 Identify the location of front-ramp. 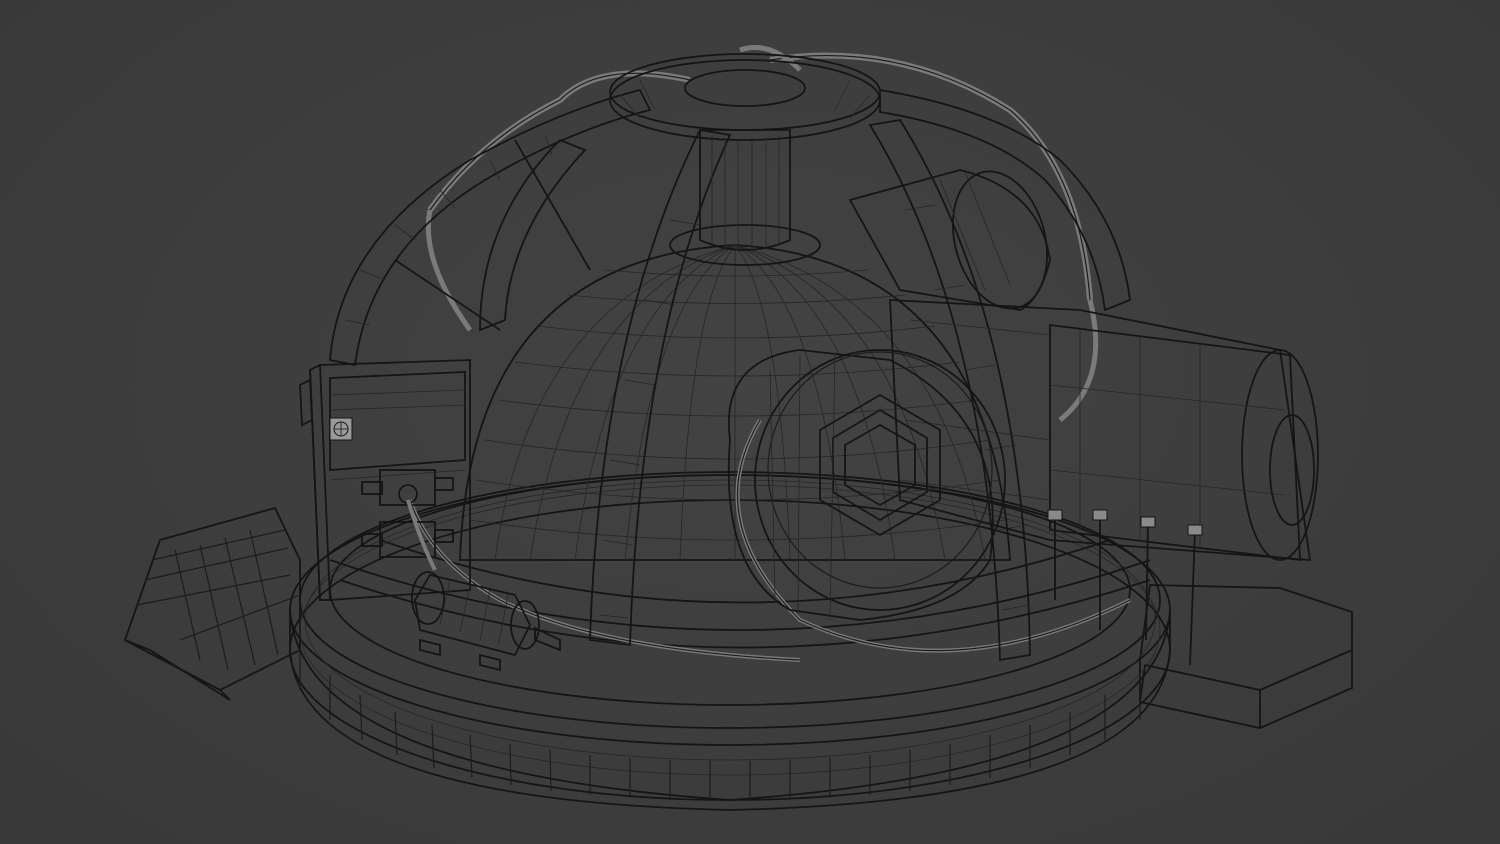
(212, 603).